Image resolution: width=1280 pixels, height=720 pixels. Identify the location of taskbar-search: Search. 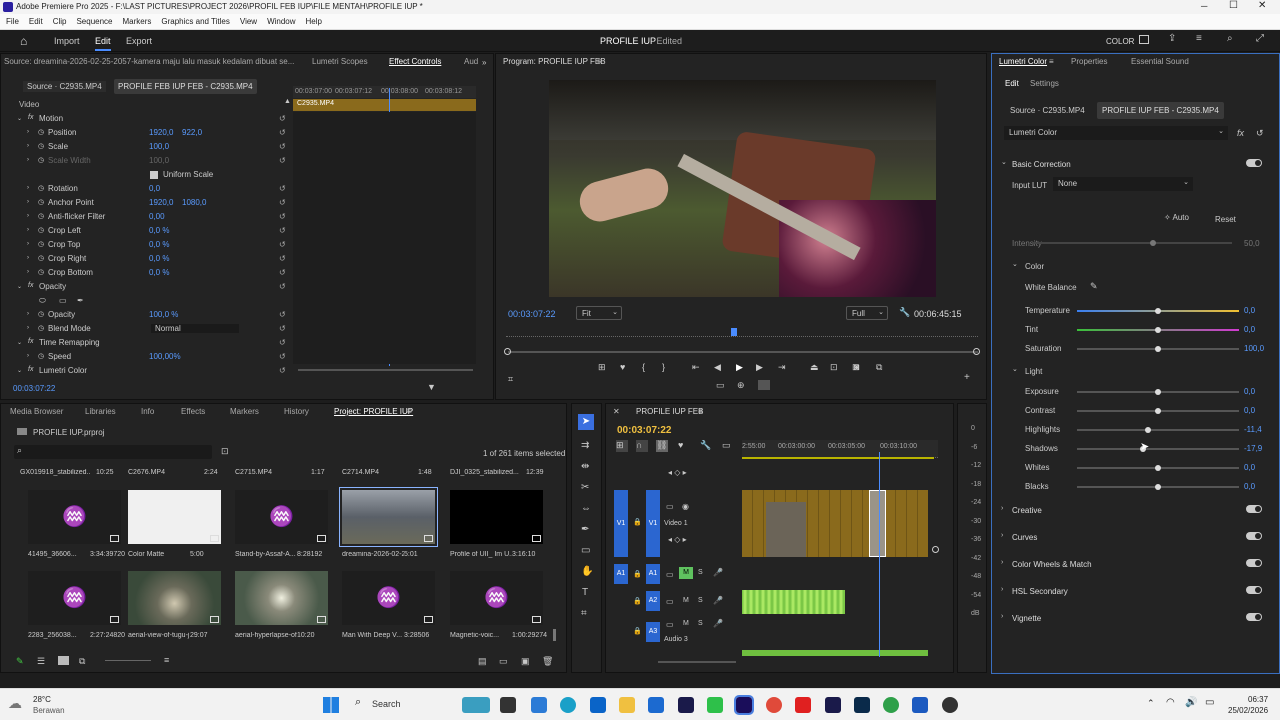
(386, 704).